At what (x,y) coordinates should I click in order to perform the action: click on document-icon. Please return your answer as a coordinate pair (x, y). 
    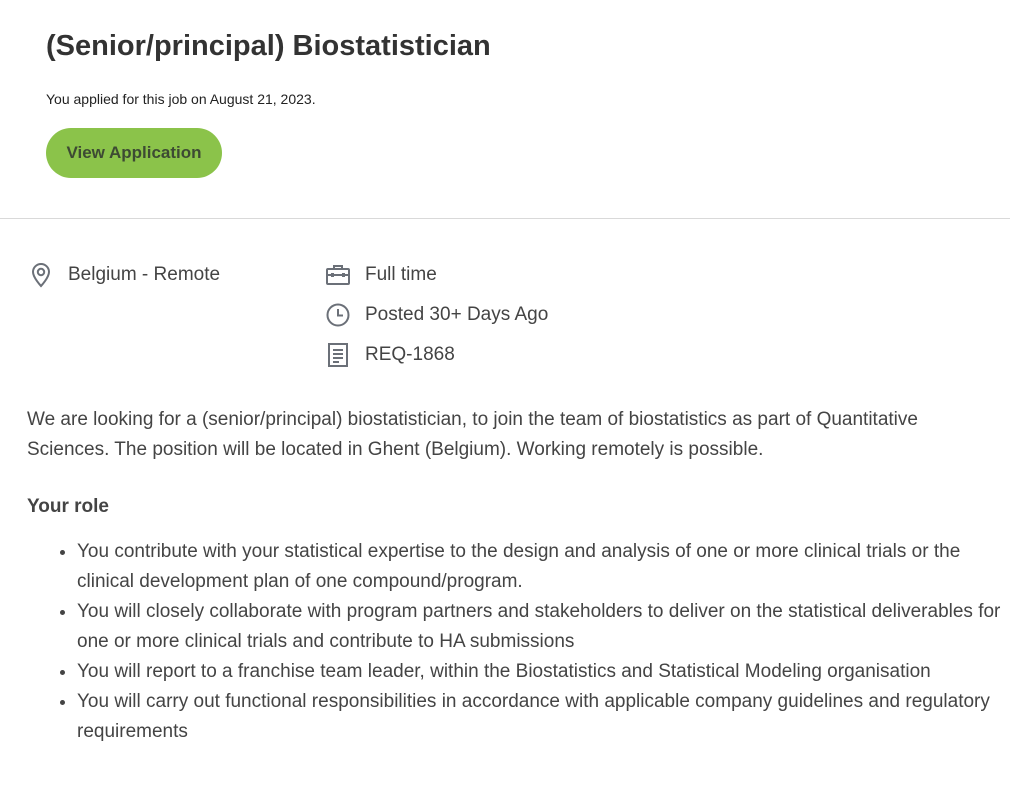
    Looking at the image, I should click on (338, 355).